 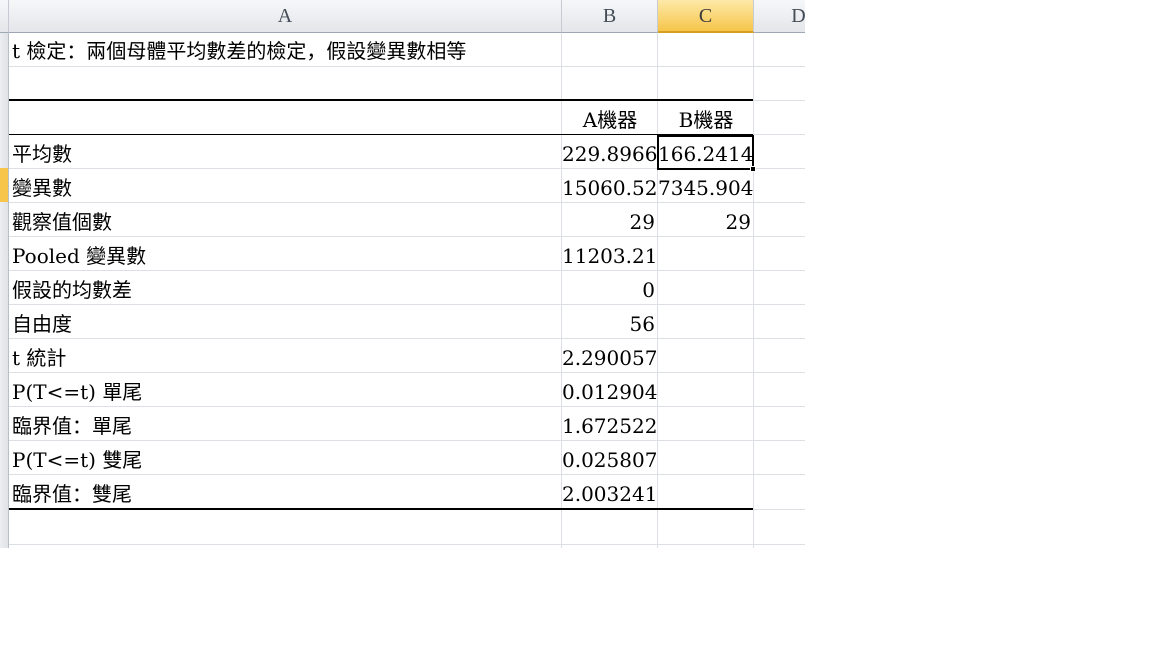 I want to click on cell-value-b: 11203.21, so click(x=610, y=254).